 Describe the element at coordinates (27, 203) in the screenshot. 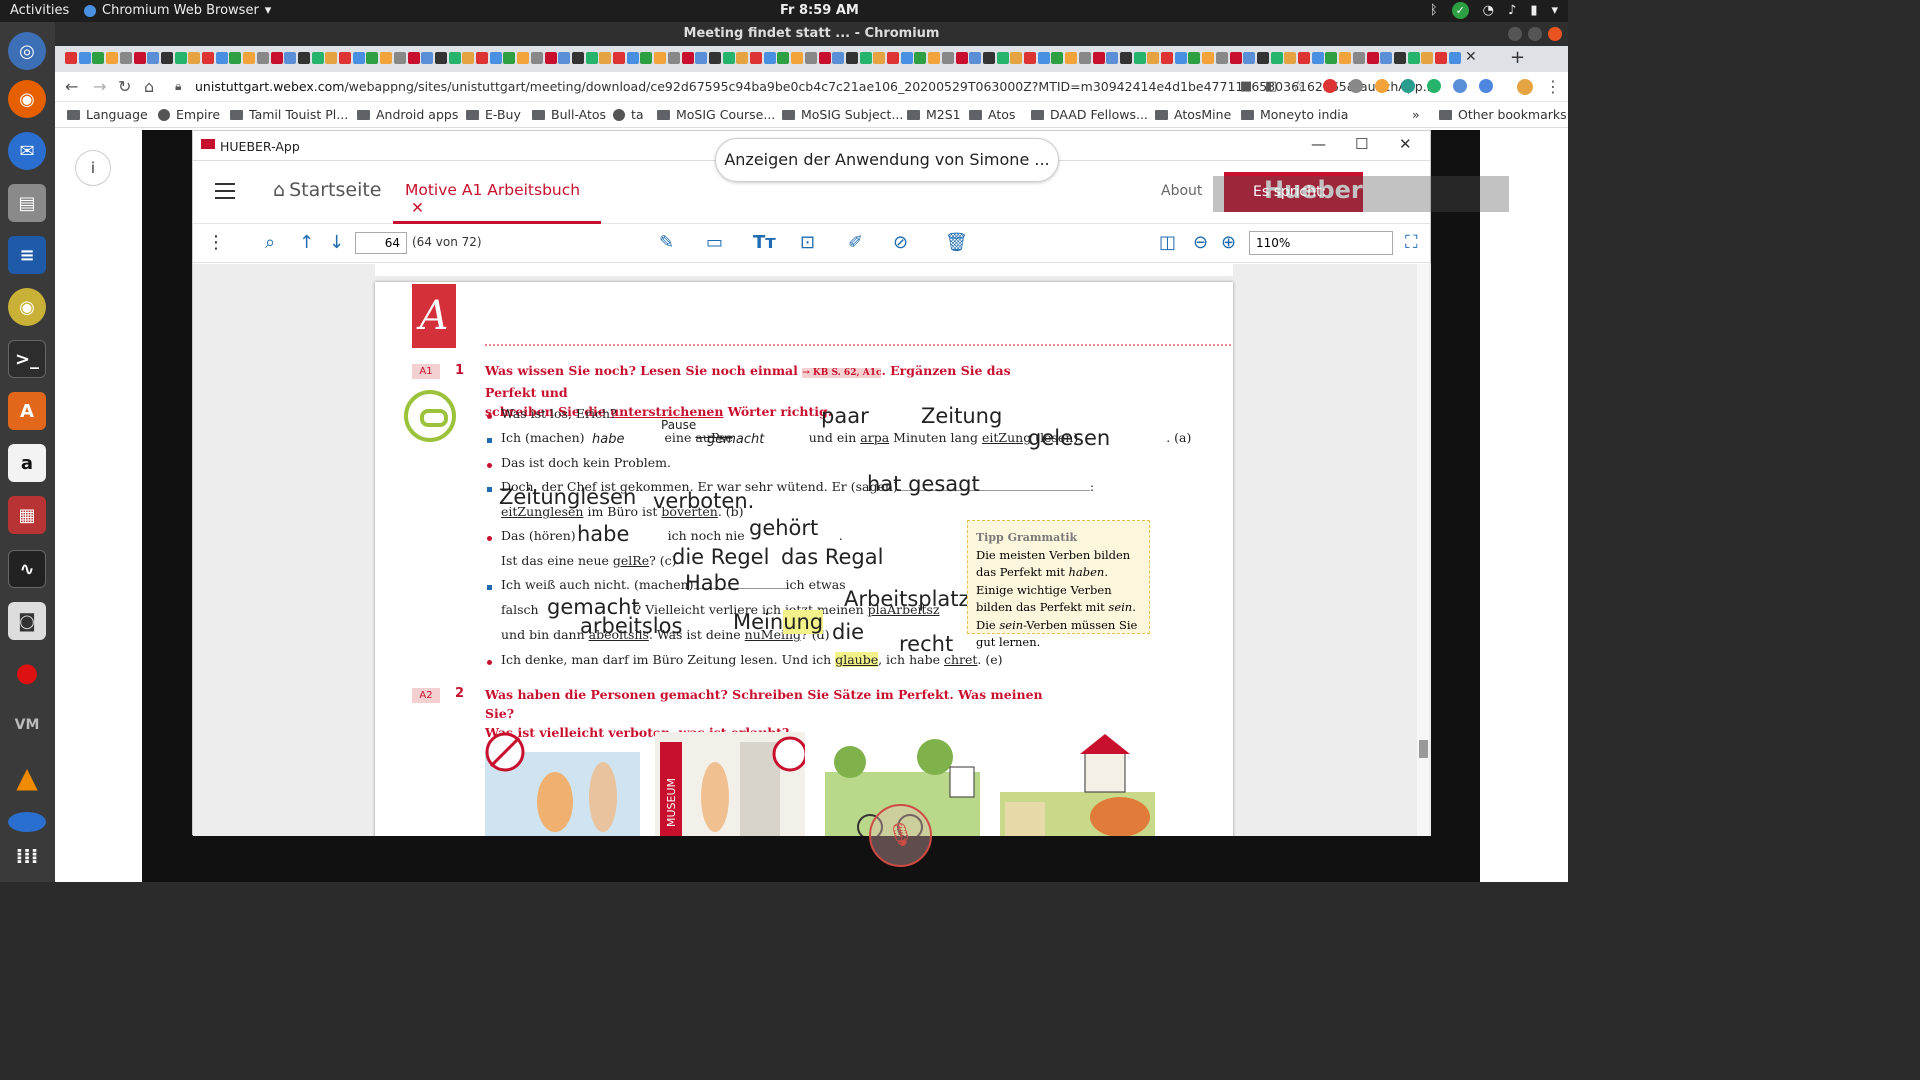

I see `files-icon: ▤` at that location.